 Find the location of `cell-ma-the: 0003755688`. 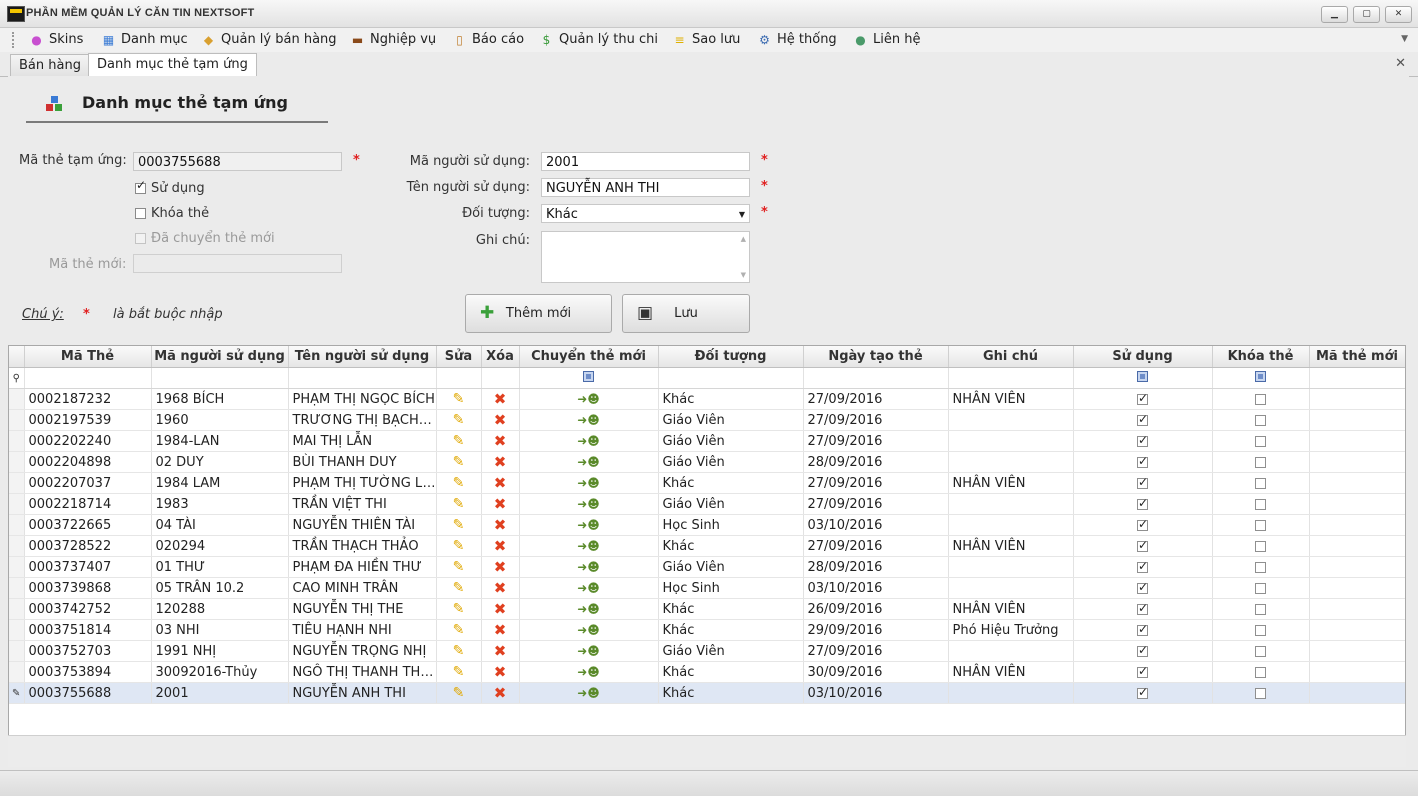

cell-ma-the: 0003755688 is located at coordinates (88, 693).